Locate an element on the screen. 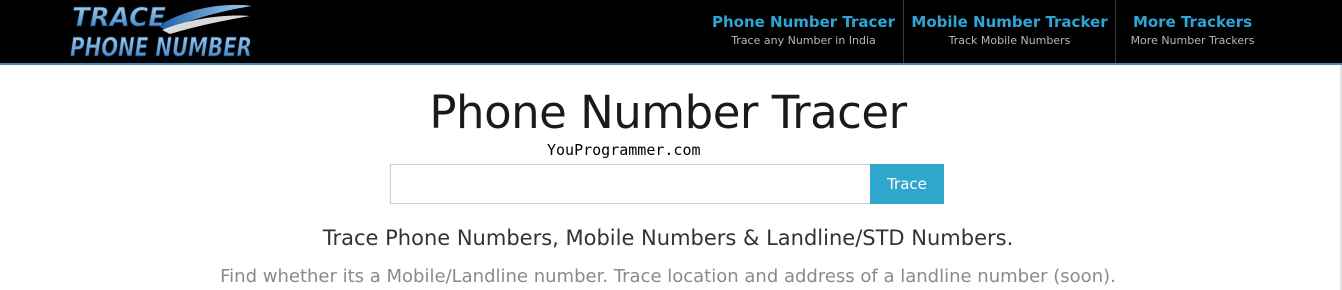 Image resolution: width=1342 pixels, height=290 pixels. trace-button: Trace is located at coordinates (907, 184).